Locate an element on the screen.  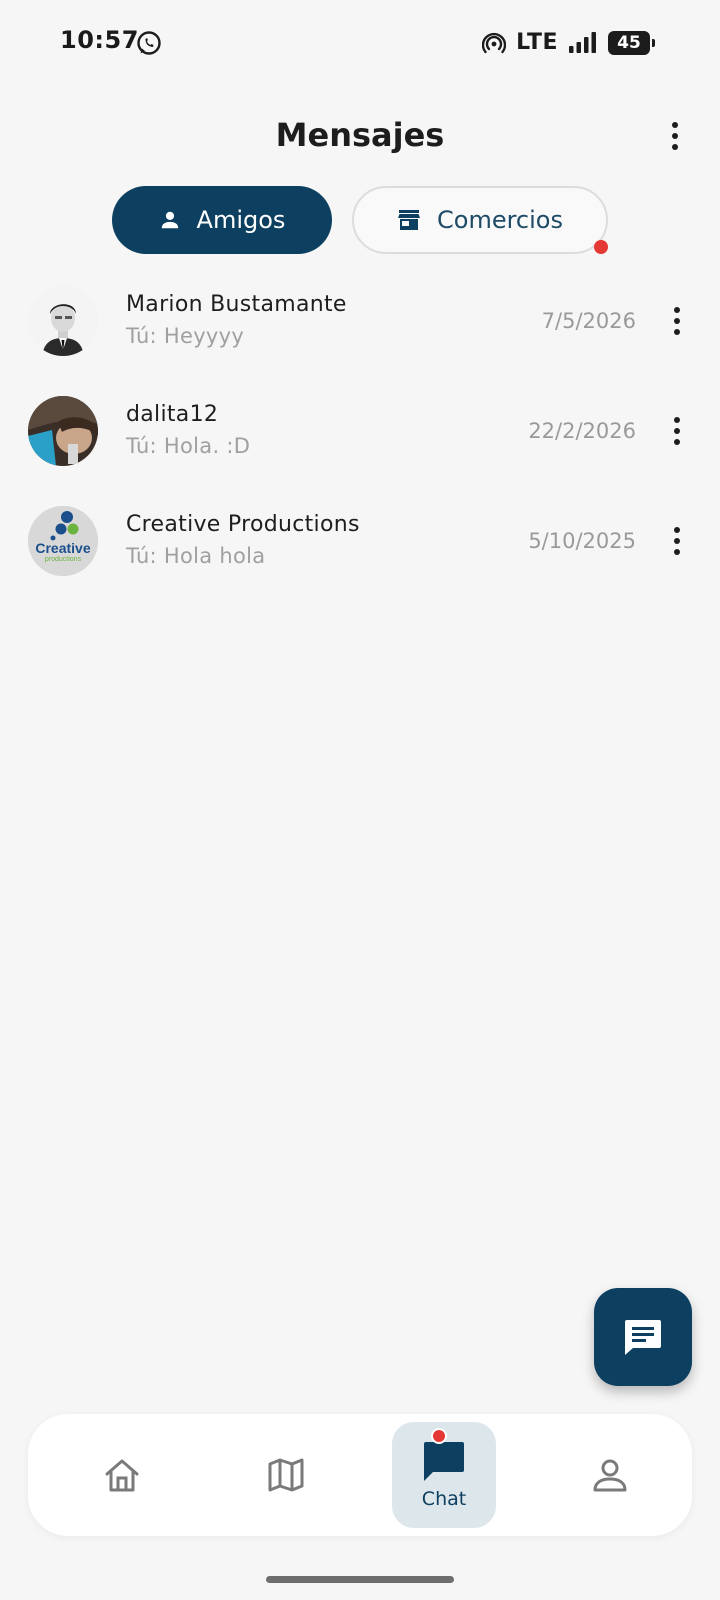
chat-notification-badge is located at coordinates (439, 1436).